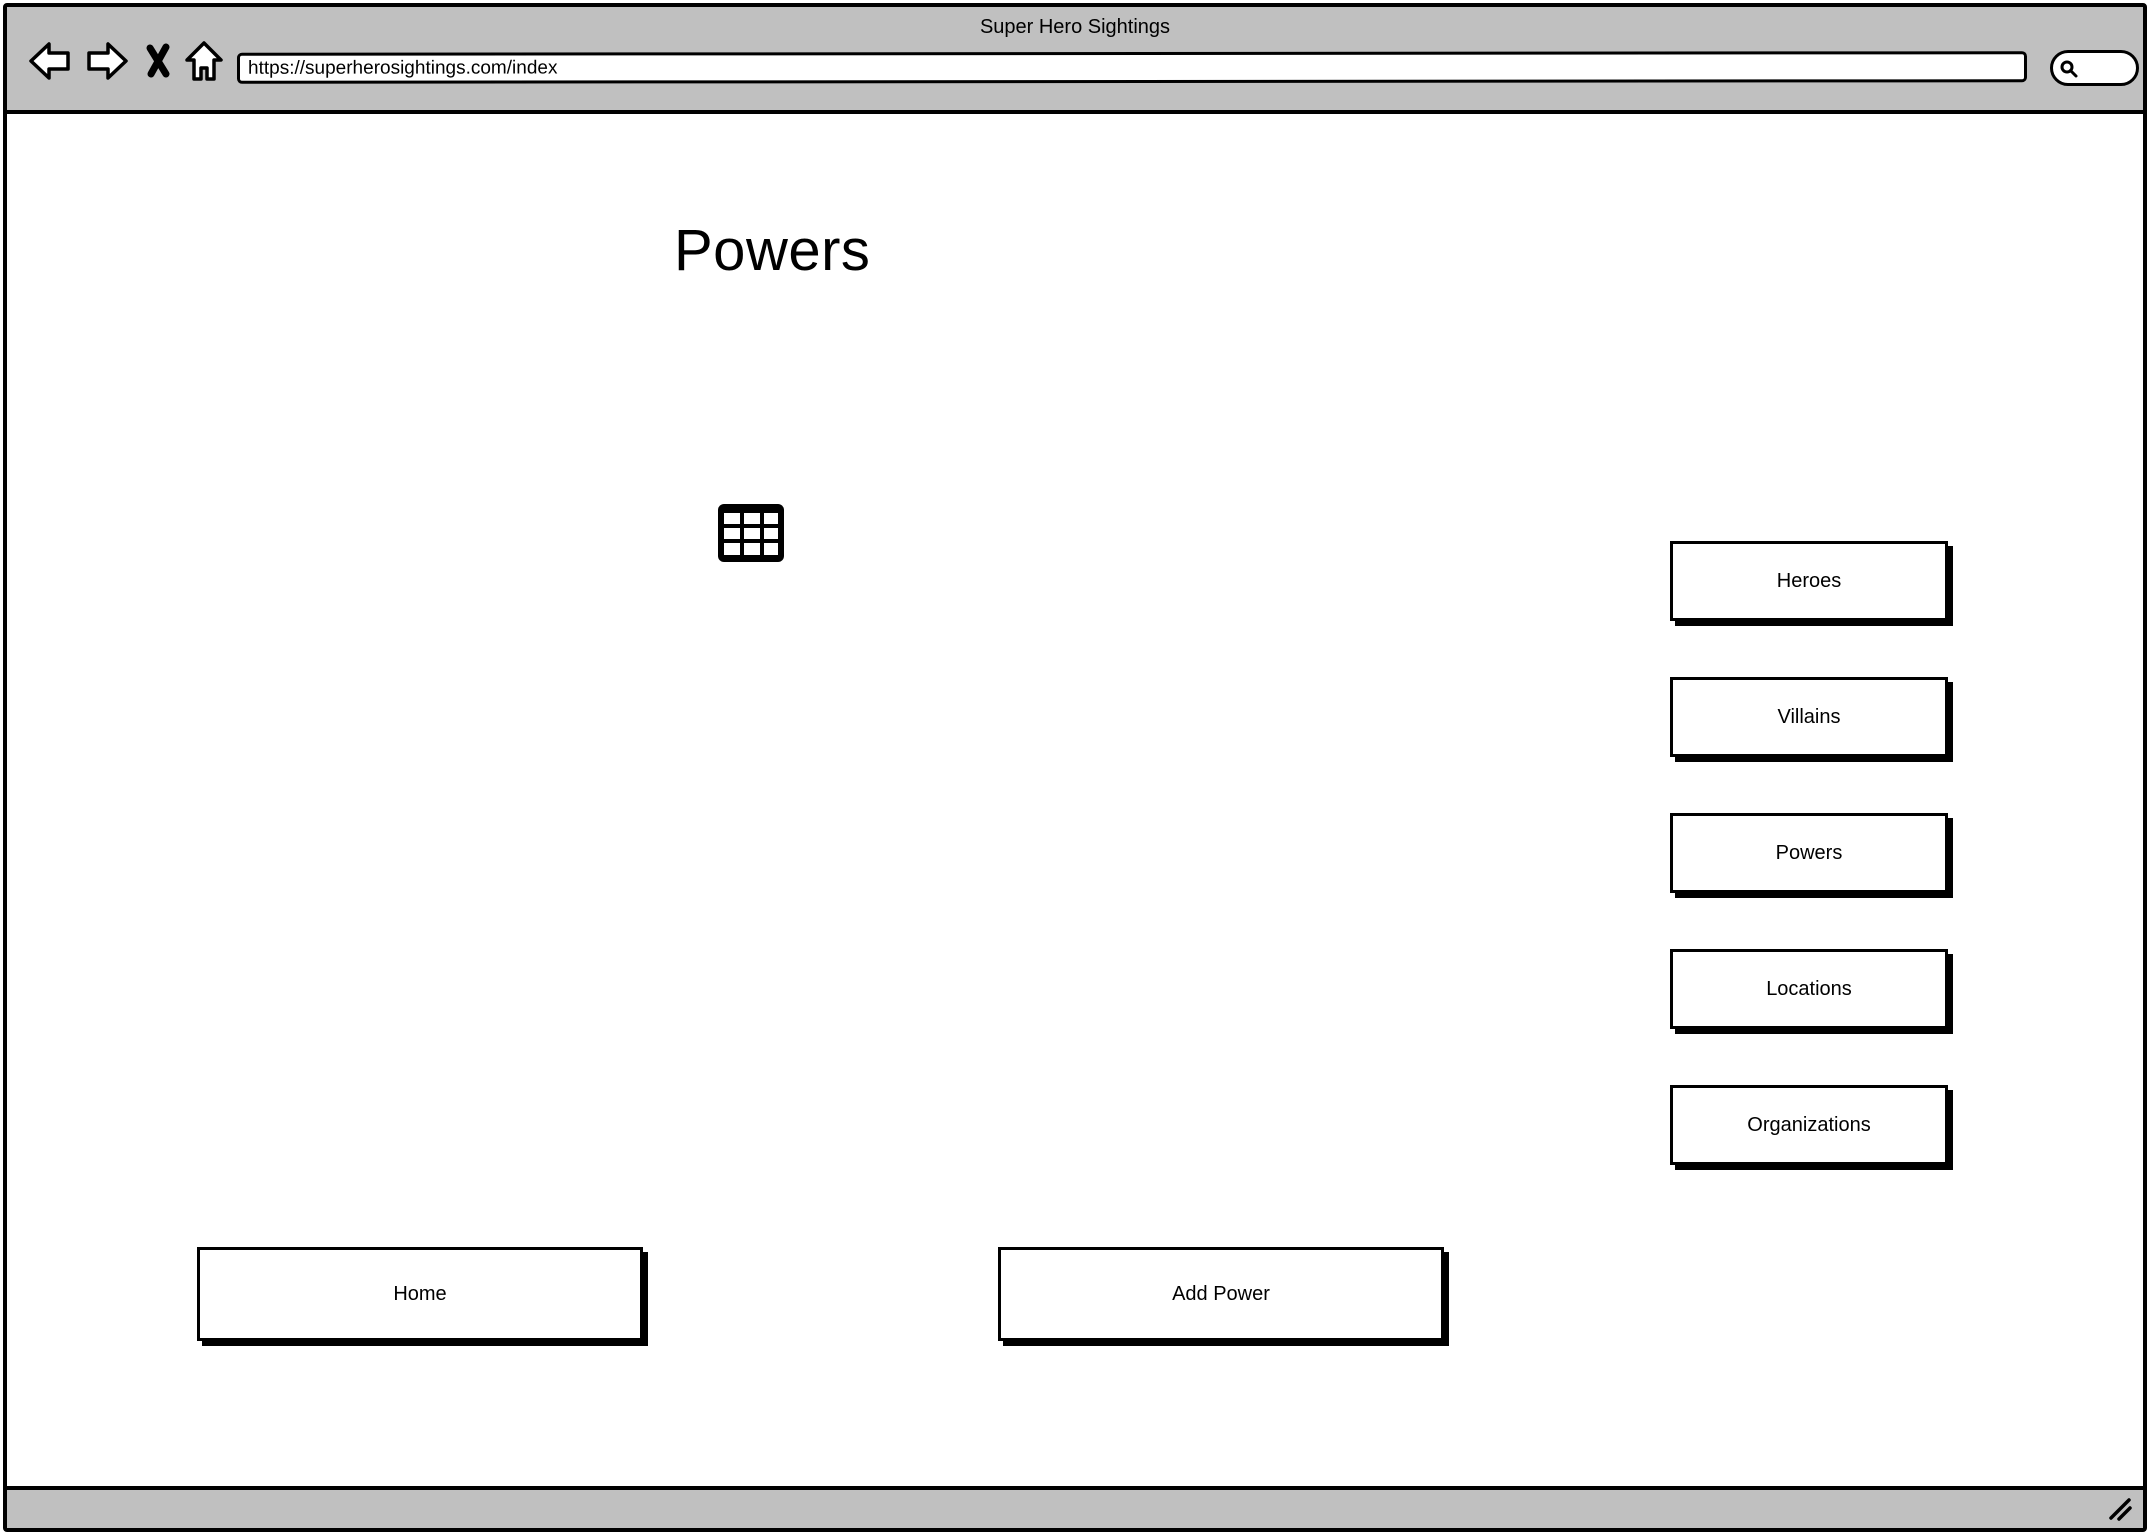  Describe the element at coordinates (2120, 1509) in the screenshot. I see `resize-grip-icon` at that location.